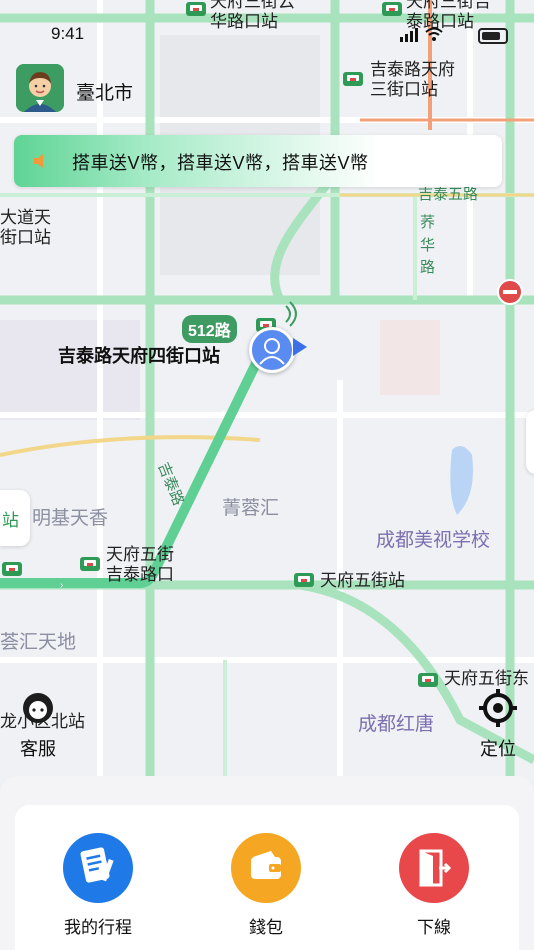 This screenshot has height=950, width=534. I want to click on map-label-road: 荞华路, so click(428, 245).